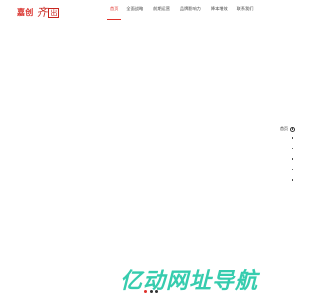 This screenshot has width=320, height=300. What do you see at coordinates (54, 12) in the screenshot?
I see `logo-boxed-text: 出` at bounding box center [54, 12].